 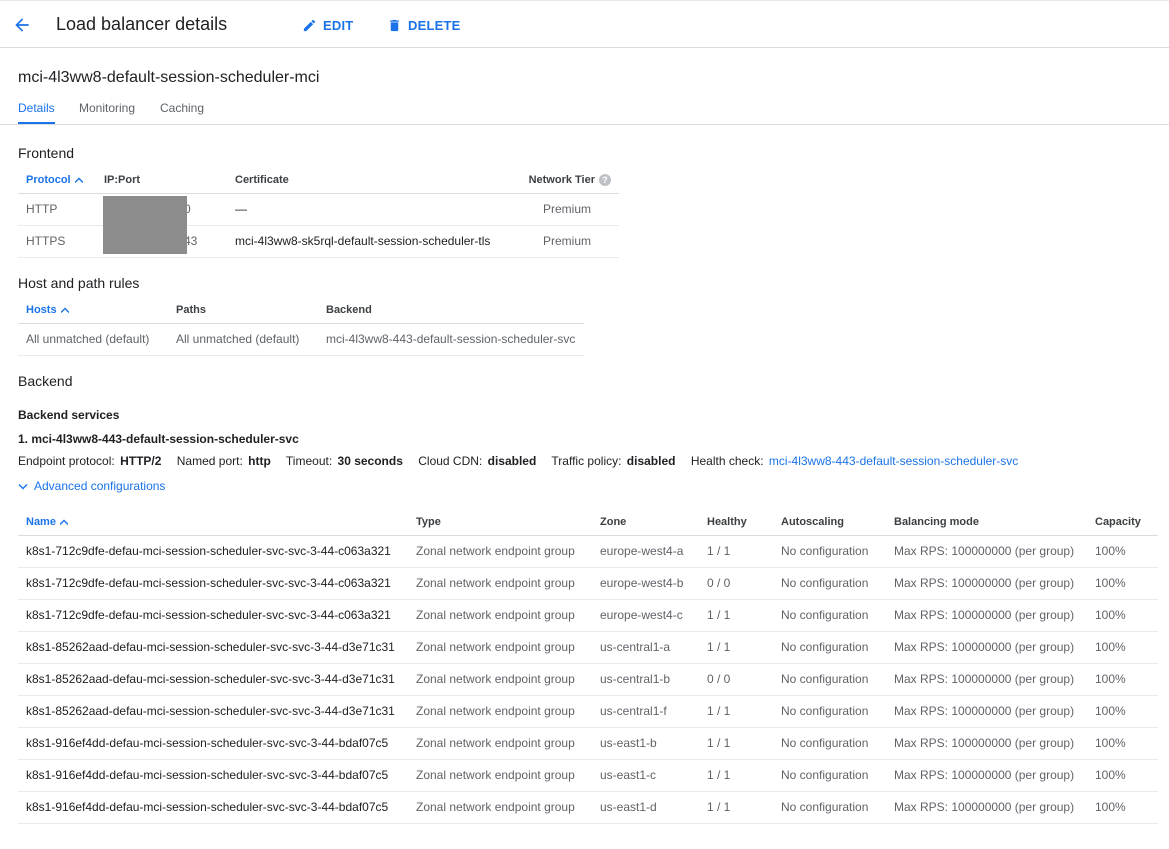 What do you see at coordinates (93, 310) in the screenshot?
I see `hosts-header: Hosts` at bounding box center [93, 310].